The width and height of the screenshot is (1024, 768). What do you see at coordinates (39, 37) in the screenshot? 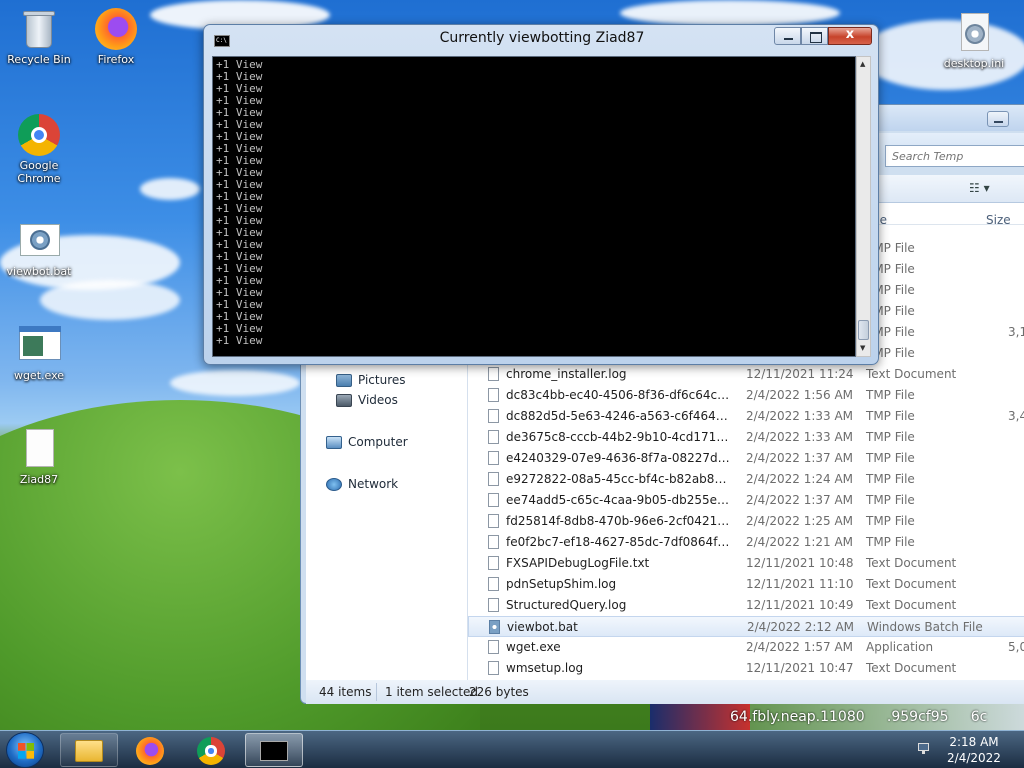
I see `desktop-icon-recycle-bin: Recycle Bin` at bounding box center [39, 37].